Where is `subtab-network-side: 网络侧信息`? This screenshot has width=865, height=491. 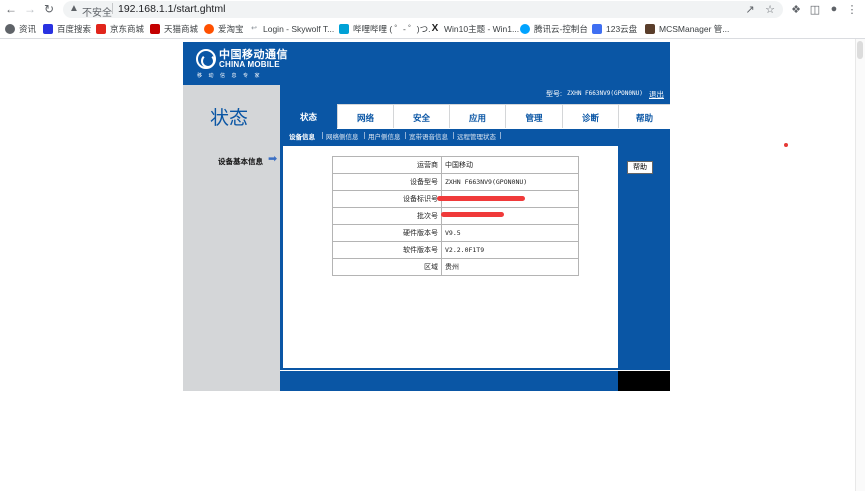 subtab-network-side: 网络侧信息 is located at coordinates (342, 136).